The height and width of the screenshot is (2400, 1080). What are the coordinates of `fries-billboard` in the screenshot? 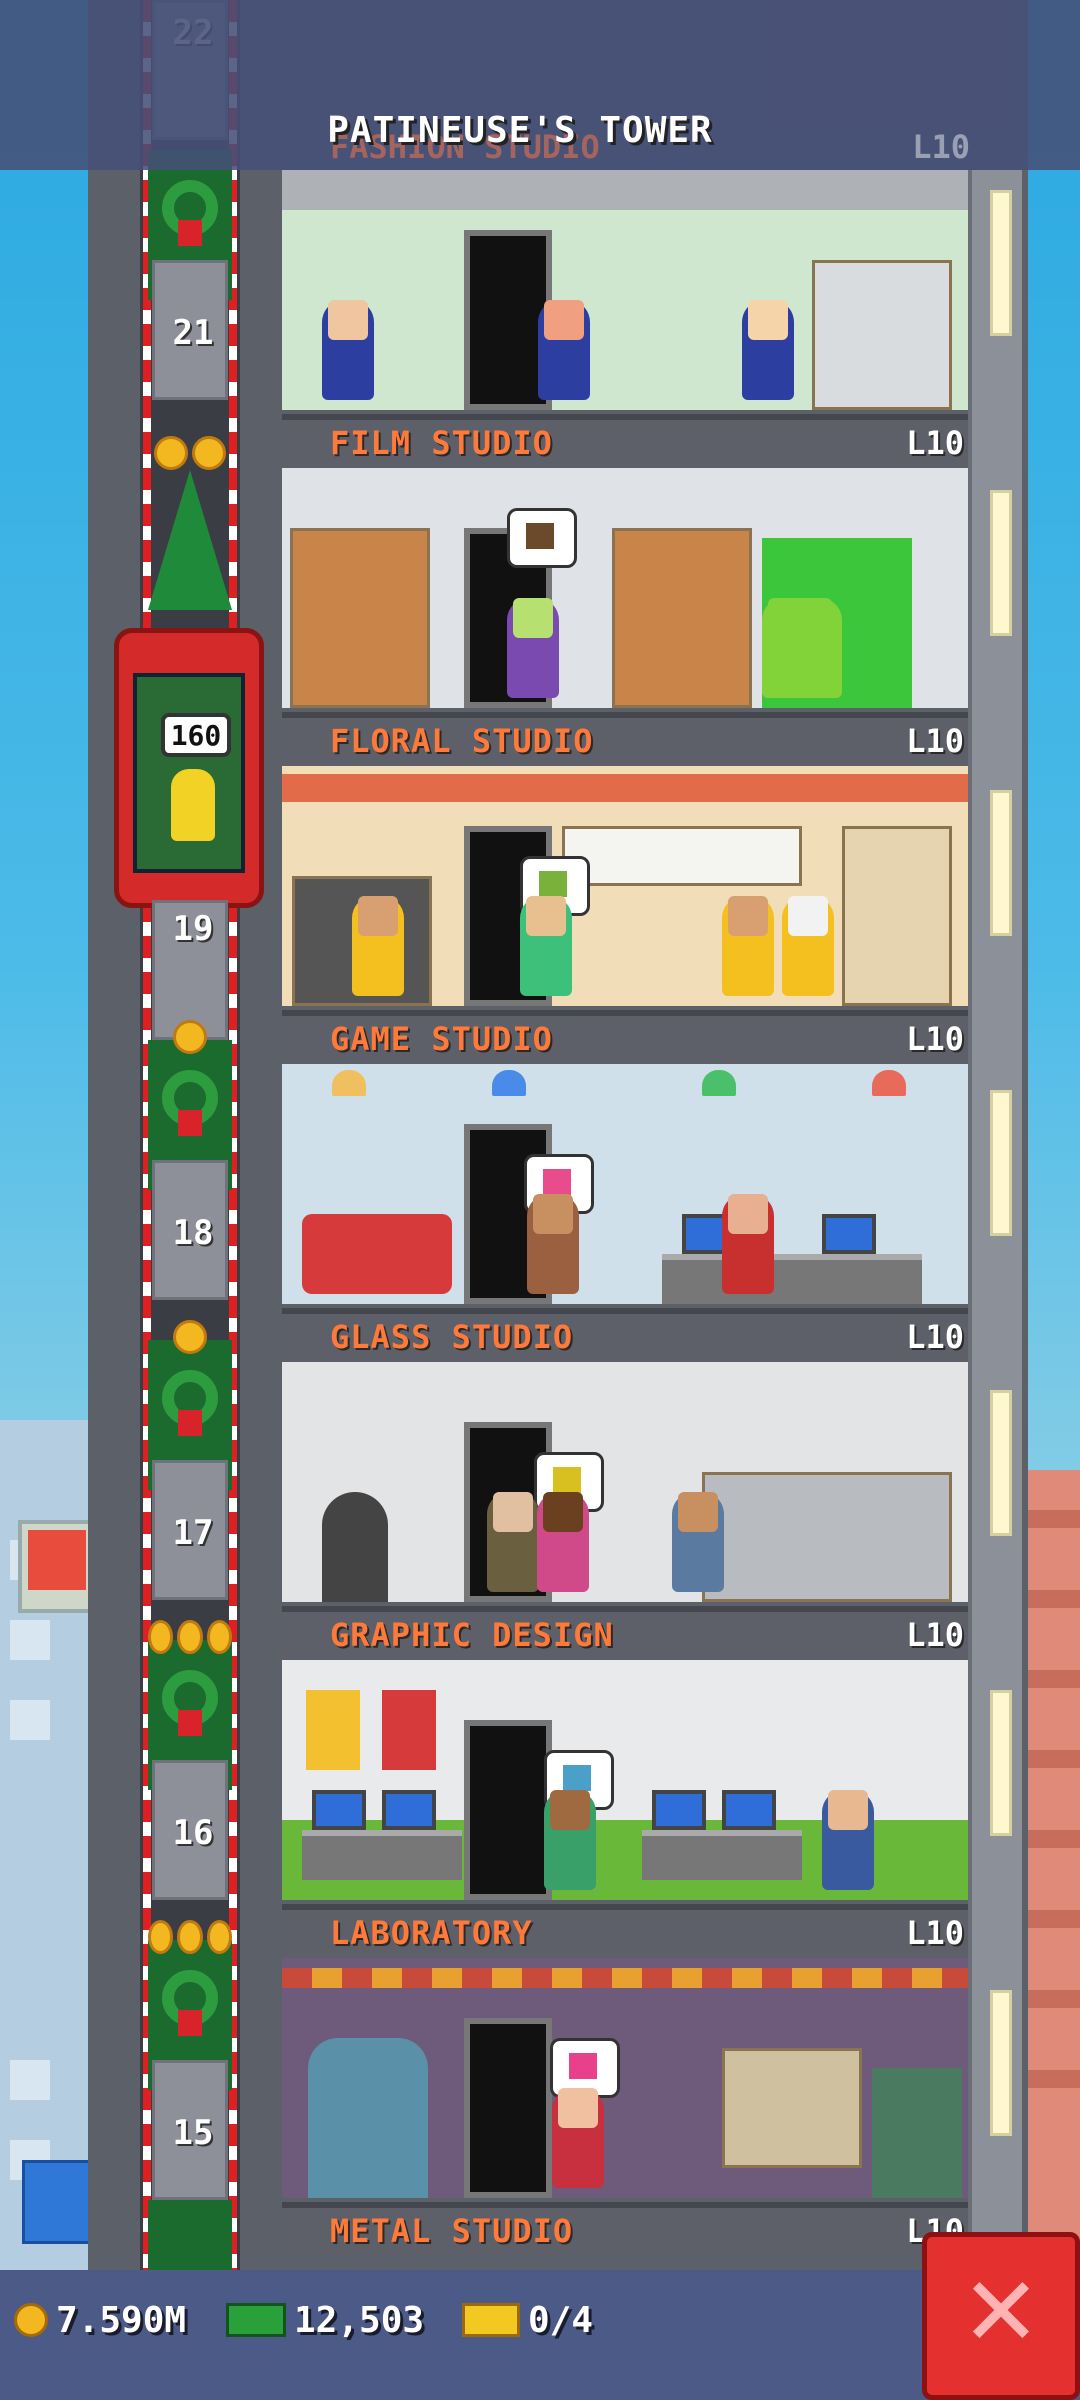 It's located at (57, 1566).